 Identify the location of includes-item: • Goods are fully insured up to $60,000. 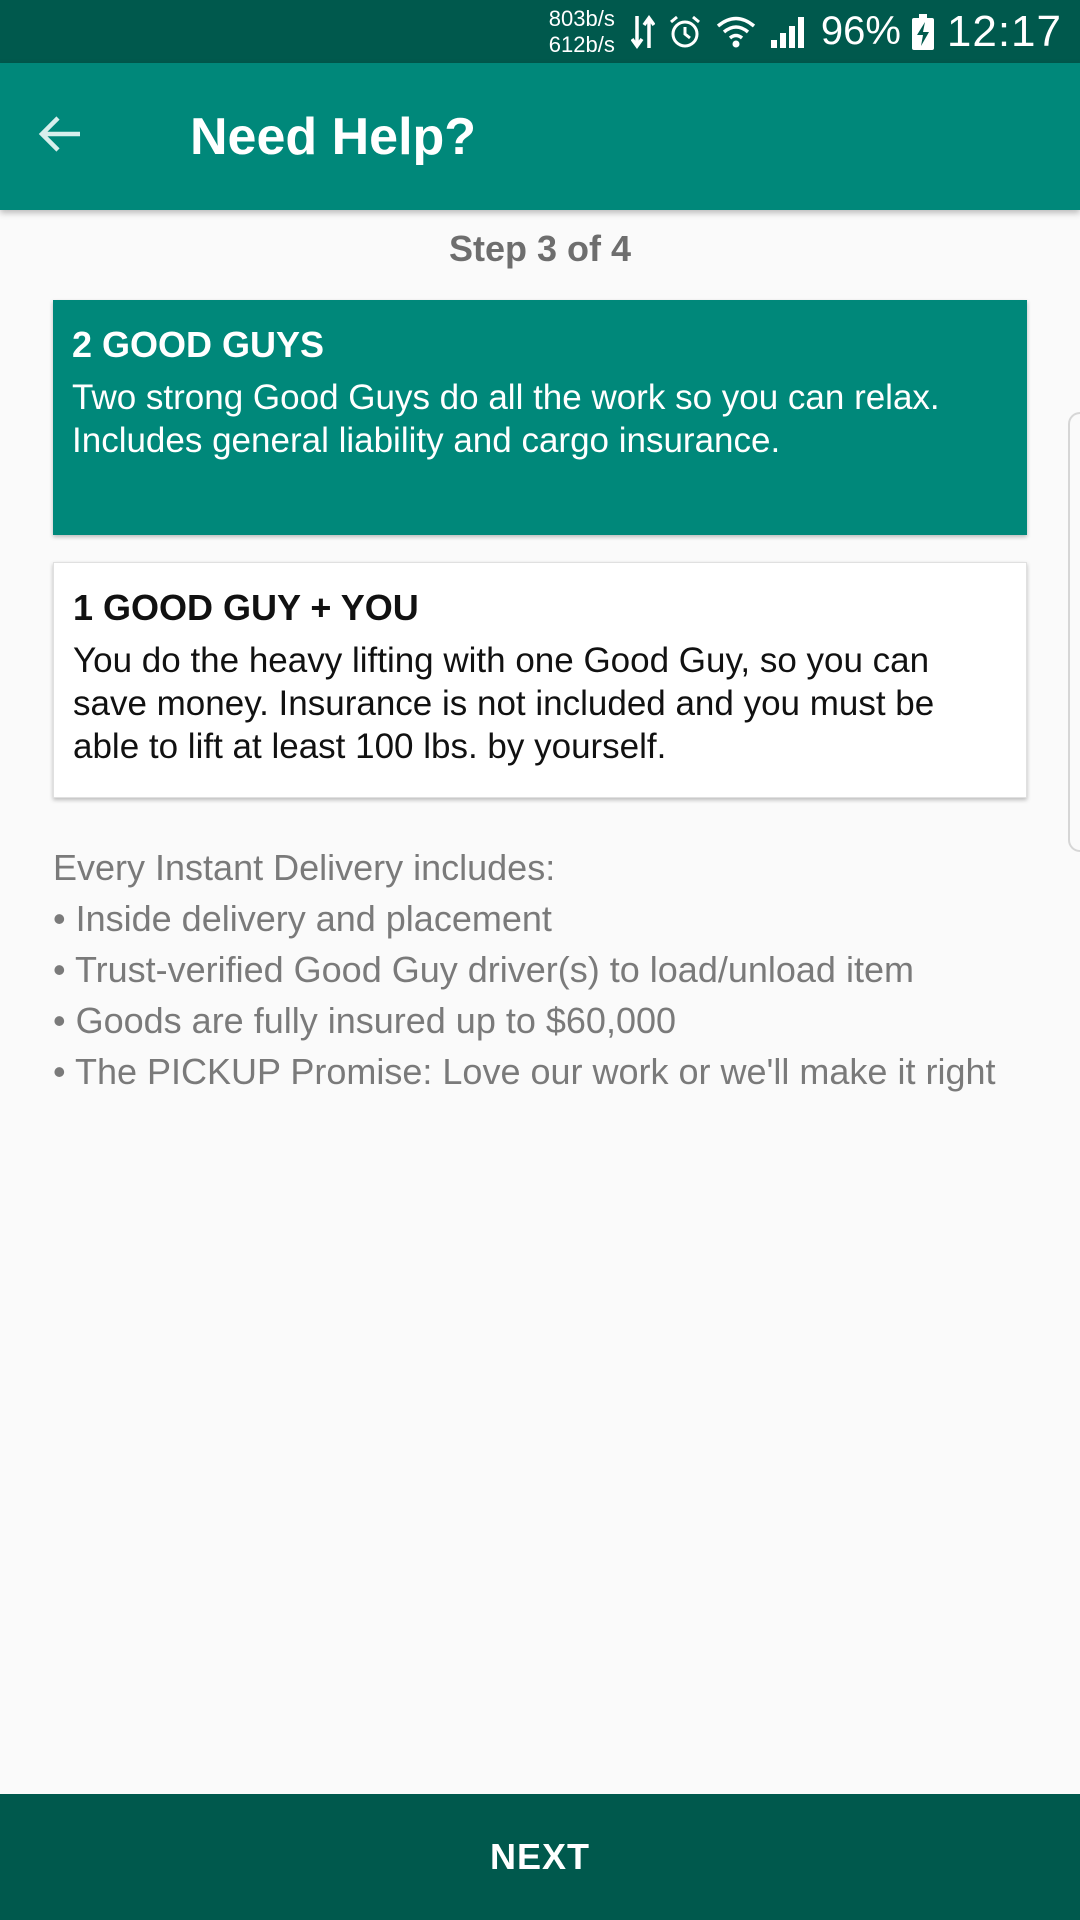
(365, 1020).